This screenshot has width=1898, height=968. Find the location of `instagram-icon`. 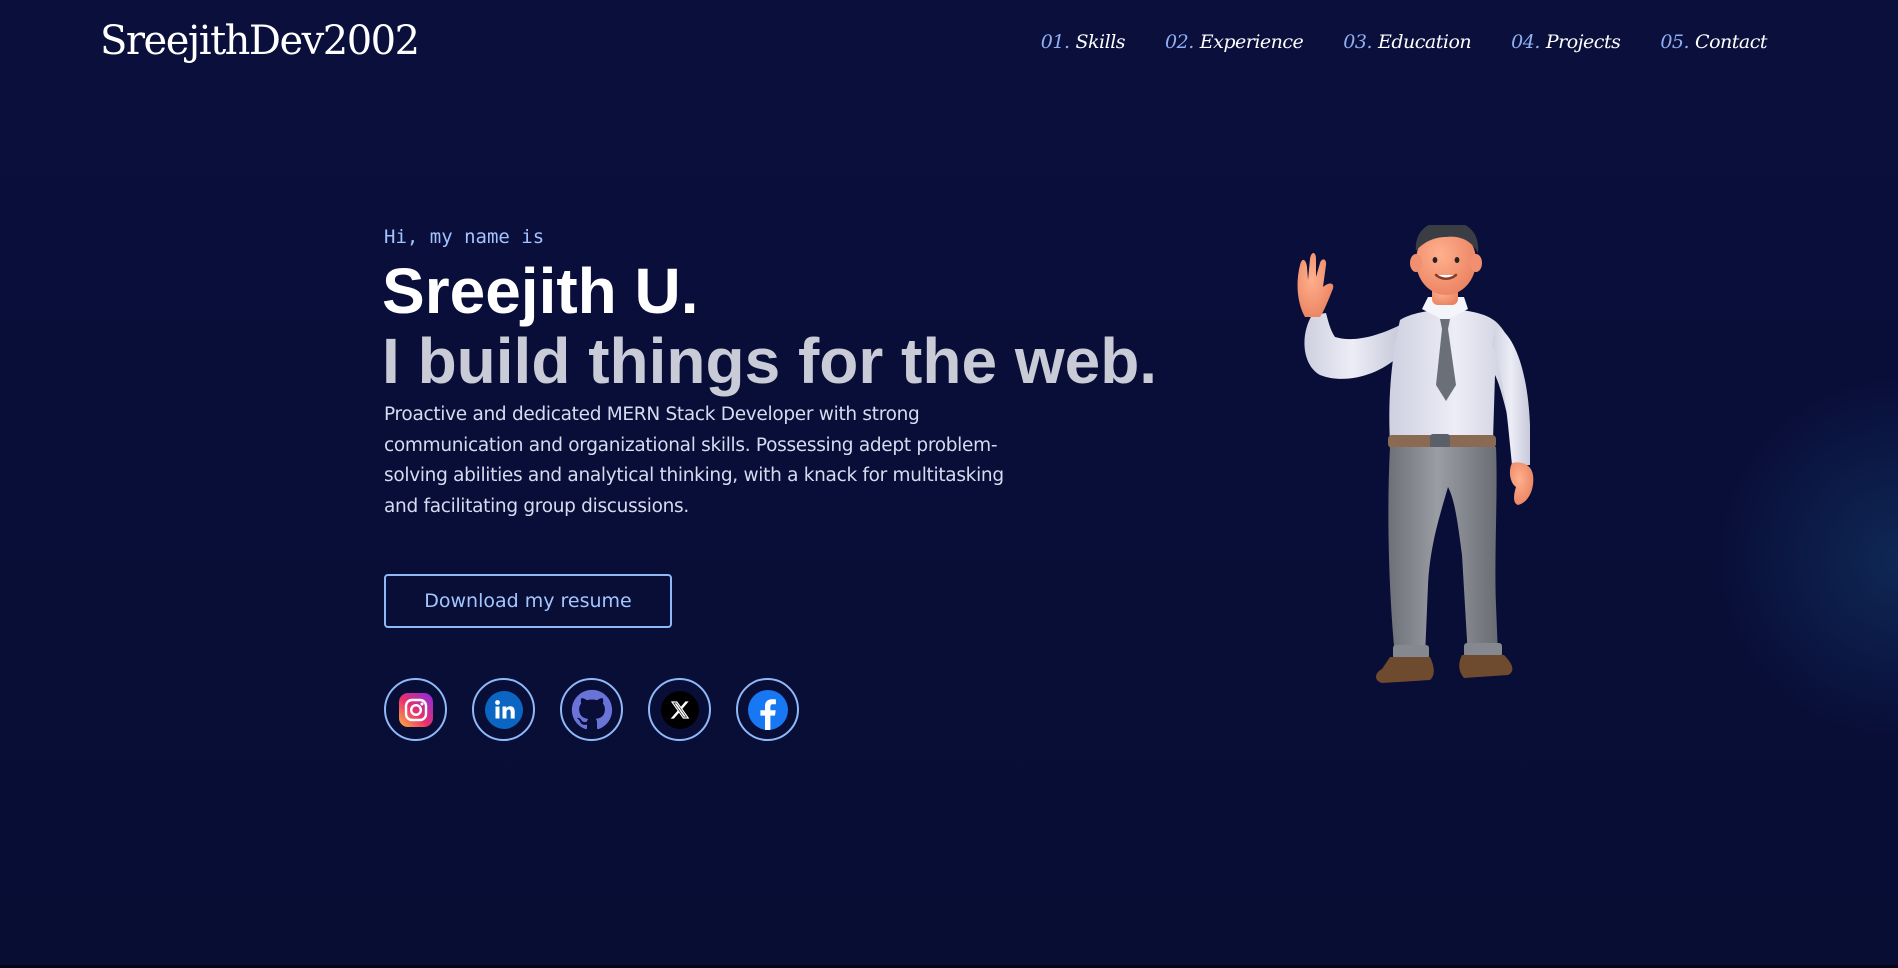

instagram-icon is located at coordinates (415, 709).